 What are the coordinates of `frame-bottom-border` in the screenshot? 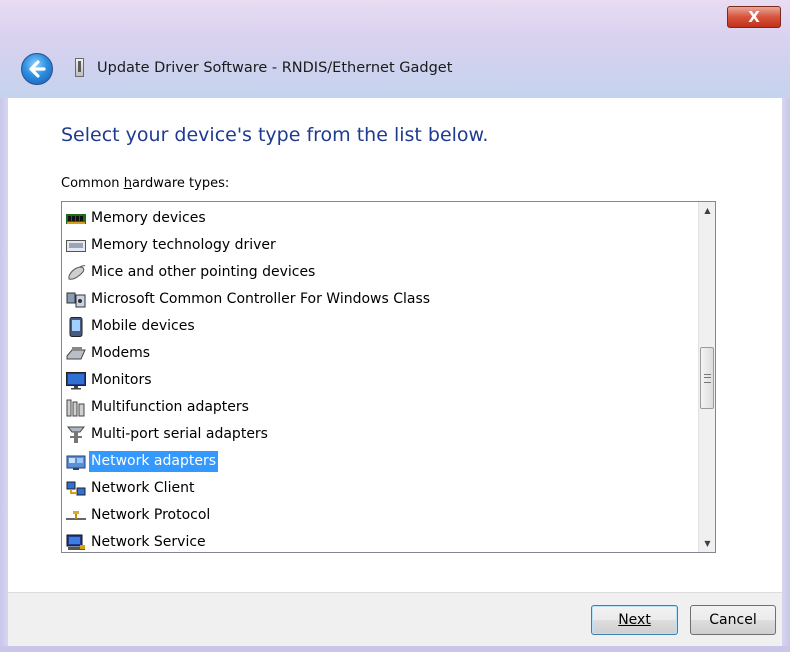 It's located at (395, 649).